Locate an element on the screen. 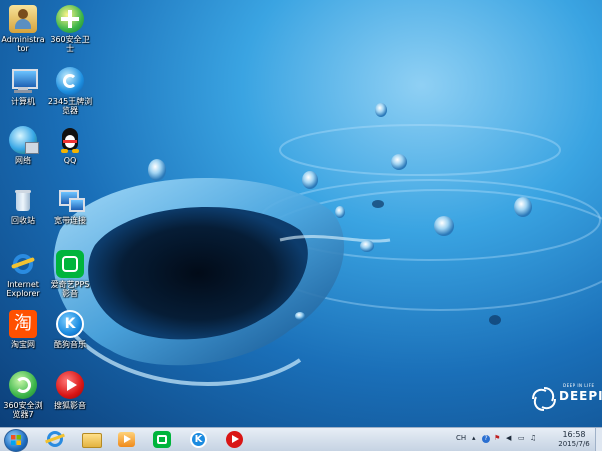 This screenshot has width=602, height=455. 360-browser-icon is located at coordinates (23, 385).